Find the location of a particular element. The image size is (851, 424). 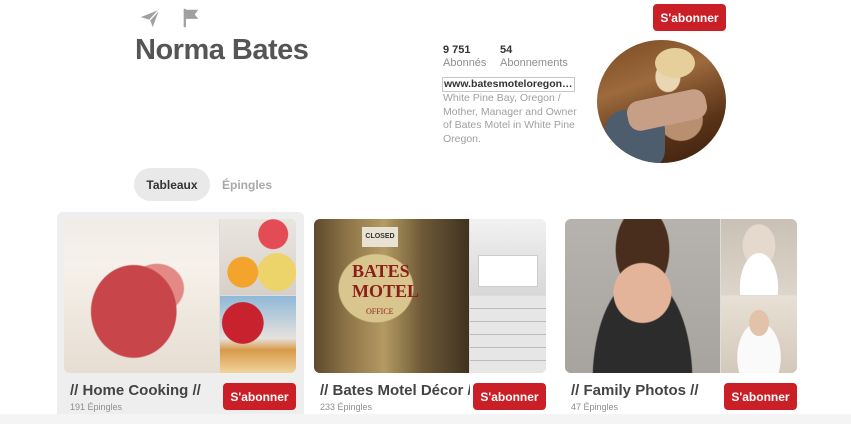

tab-boards: Tableaux is located at coordinates (172, 184).